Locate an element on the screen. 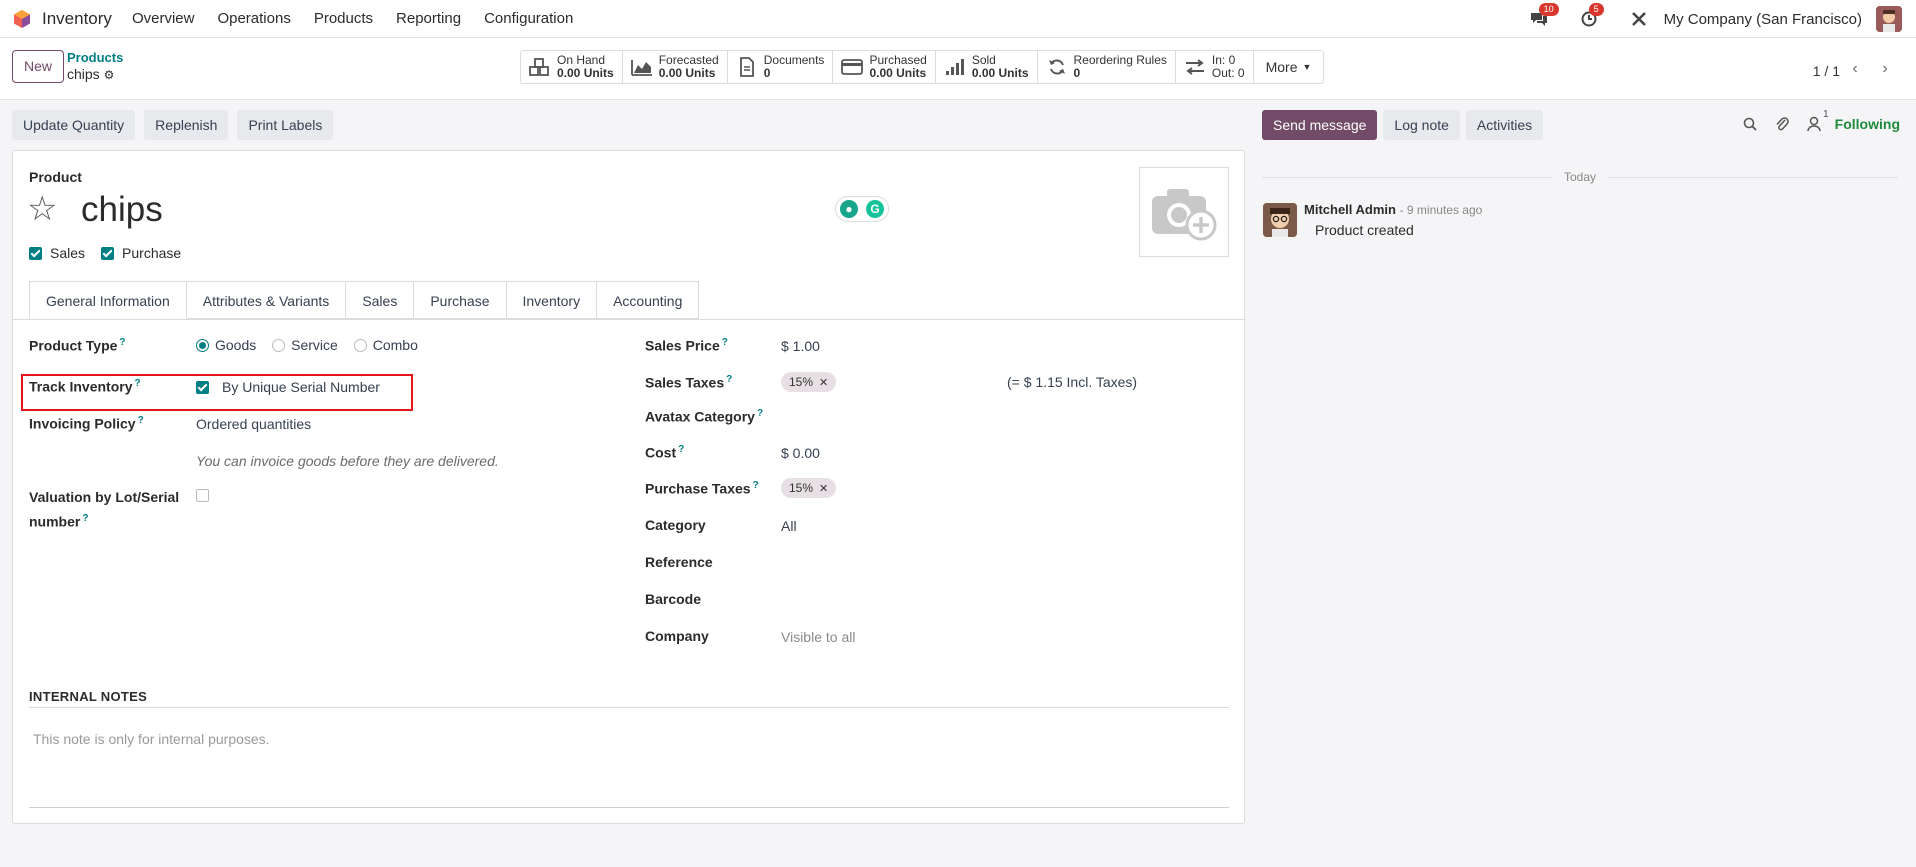 The image size is (1916, 867). sales-checkbox: Sales is located at coordinates (57, 253).